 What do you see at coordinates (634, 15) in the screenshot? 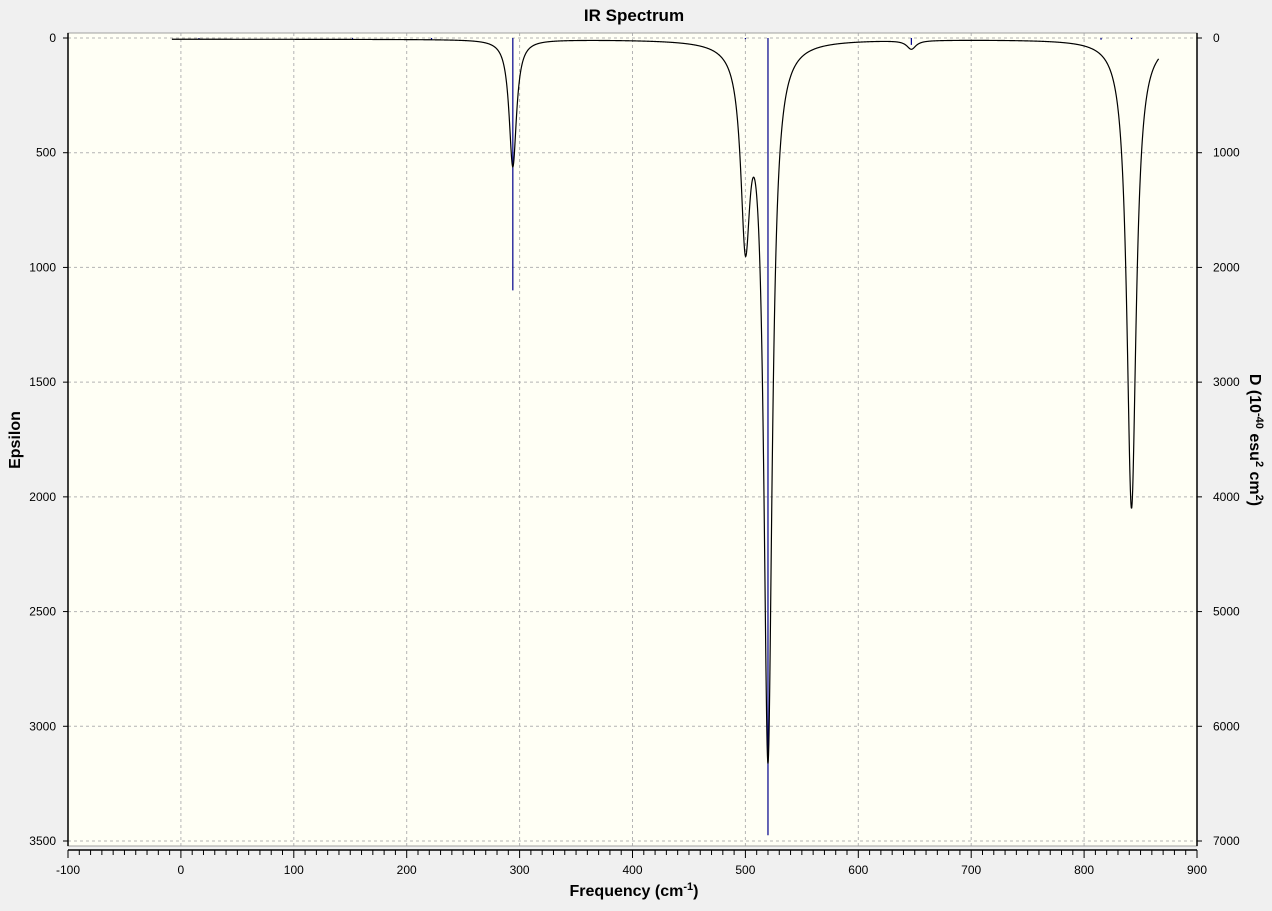
I see `chart-title: IR Spectrum` at bounding box center [634, 15].